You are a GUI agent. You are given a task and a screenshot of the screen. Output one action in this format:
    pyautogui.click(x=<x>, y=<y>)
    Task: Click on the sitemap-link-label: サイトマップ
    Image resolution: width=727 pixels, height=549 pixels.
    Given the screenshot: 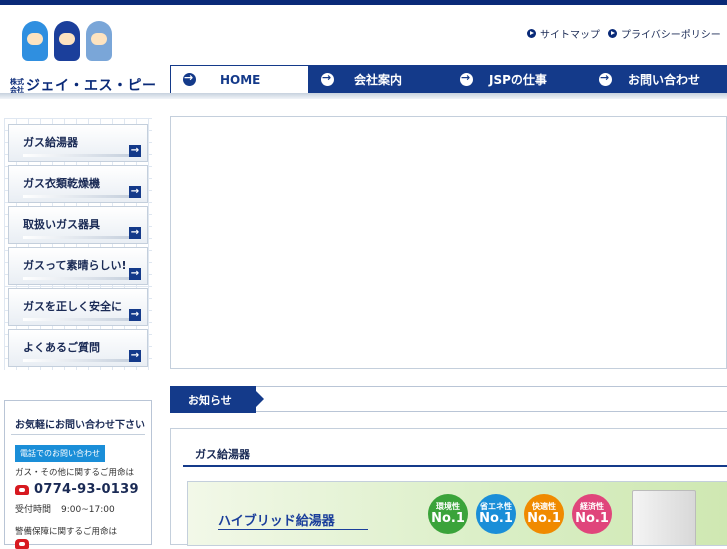 What is the action you would take?
    pyautogui.click(x=570, y=35)
    